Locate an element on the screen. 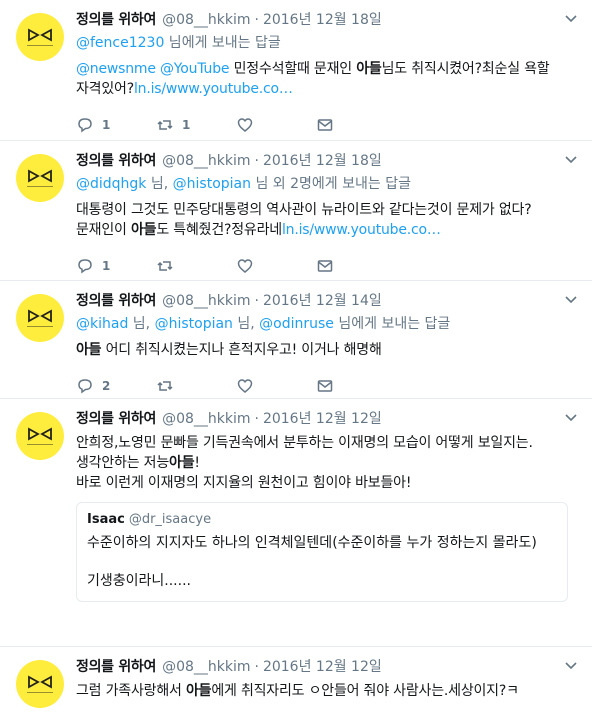 The image size is (592, 712). quote-text: 수준이하의 지지자도 하나의 인격체일텐데(수준이하를 누가 정하는지 몰라도) is located at coordinates (312, 543).